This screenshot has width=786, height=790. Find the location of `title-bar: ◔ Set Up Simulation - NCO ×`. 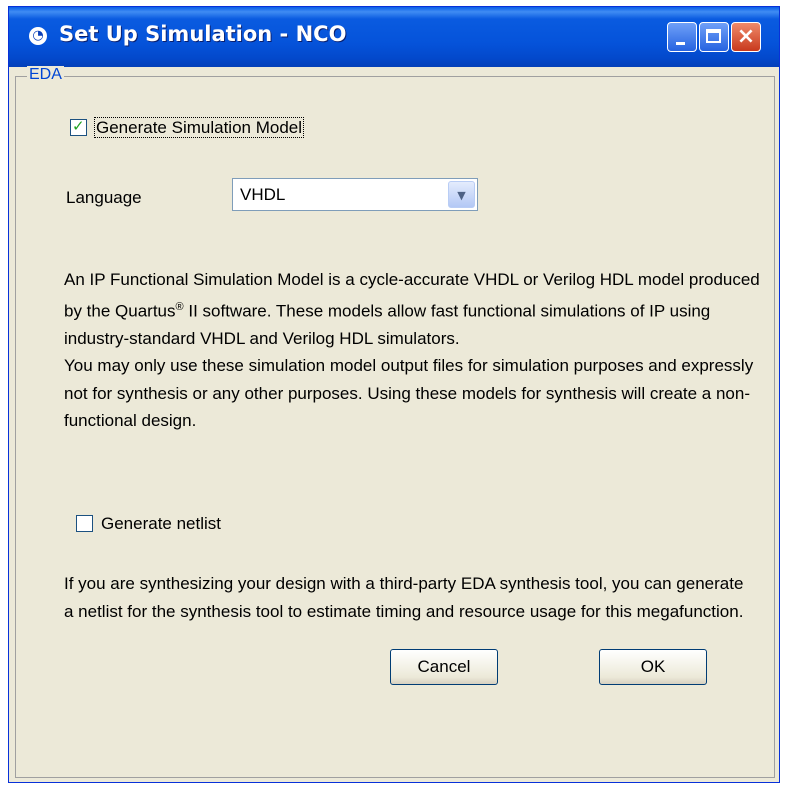

title-bar: ◔ Set Up Simulation - NCO × is located at coordinates (394, 37).